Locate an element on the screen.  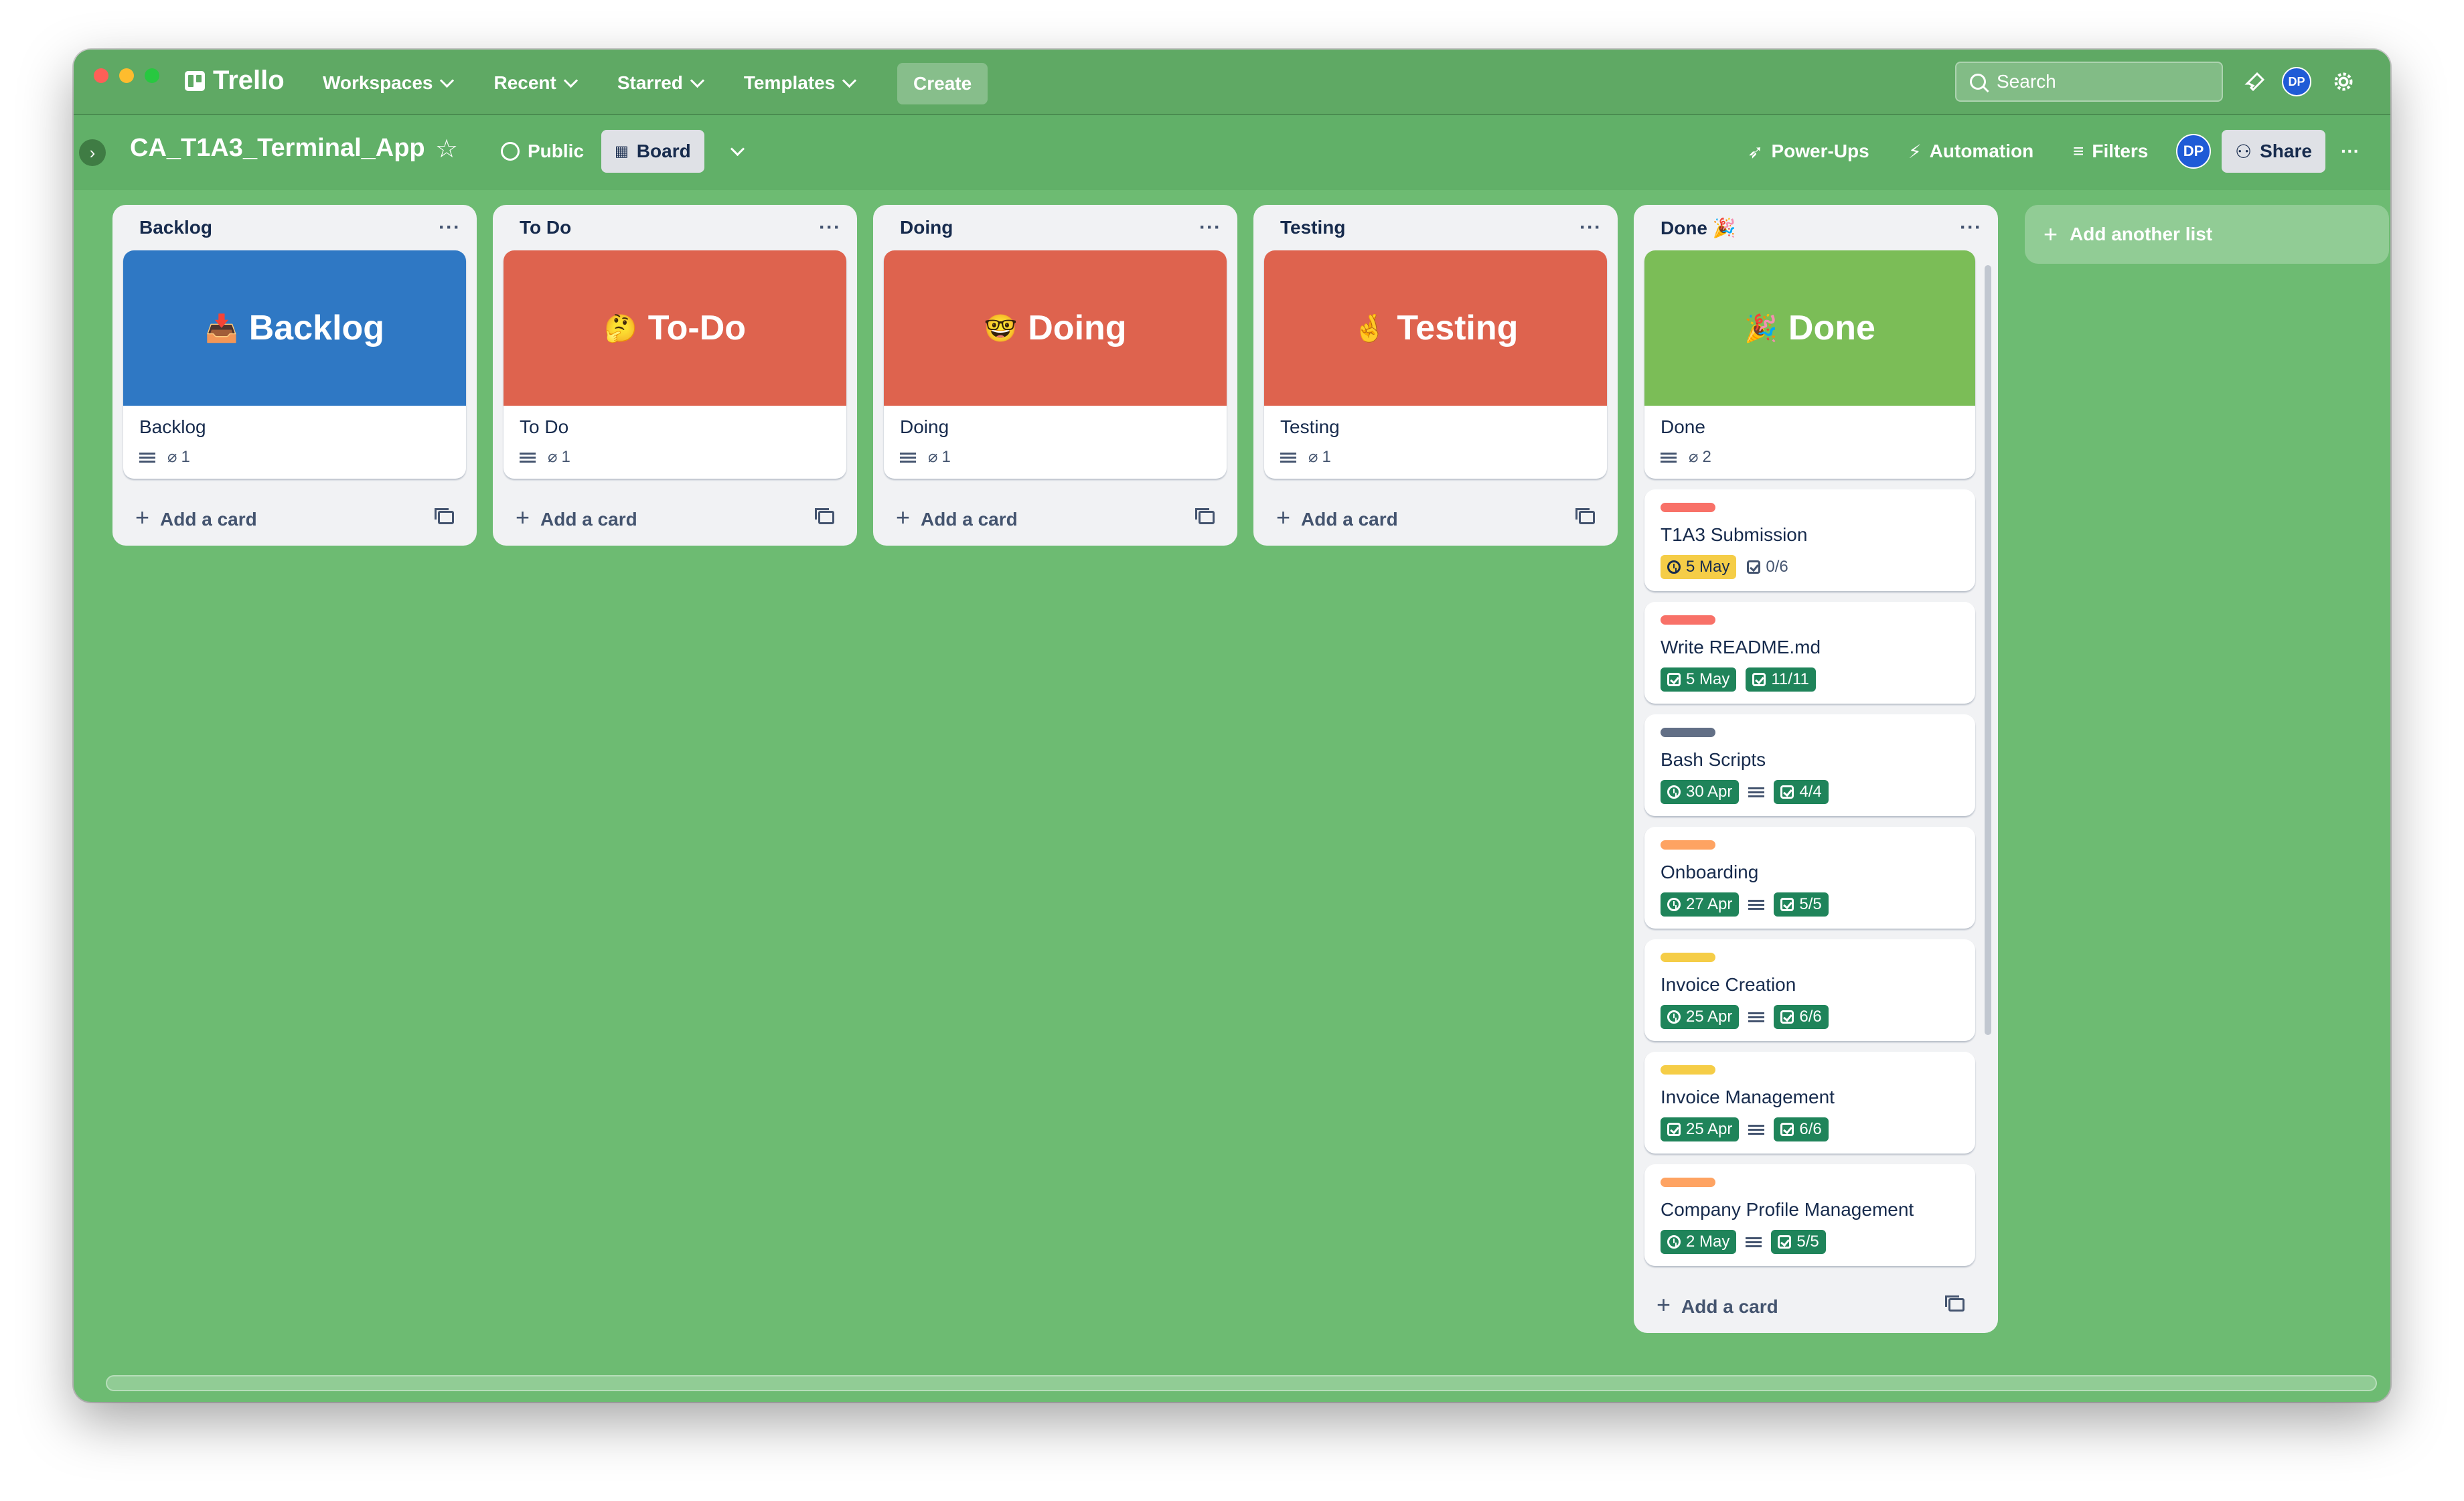
list-to-do: To Do ··· 🤔 To-Do To Do ⌀ 1 + Add a card is located at coordinates (675, 375).